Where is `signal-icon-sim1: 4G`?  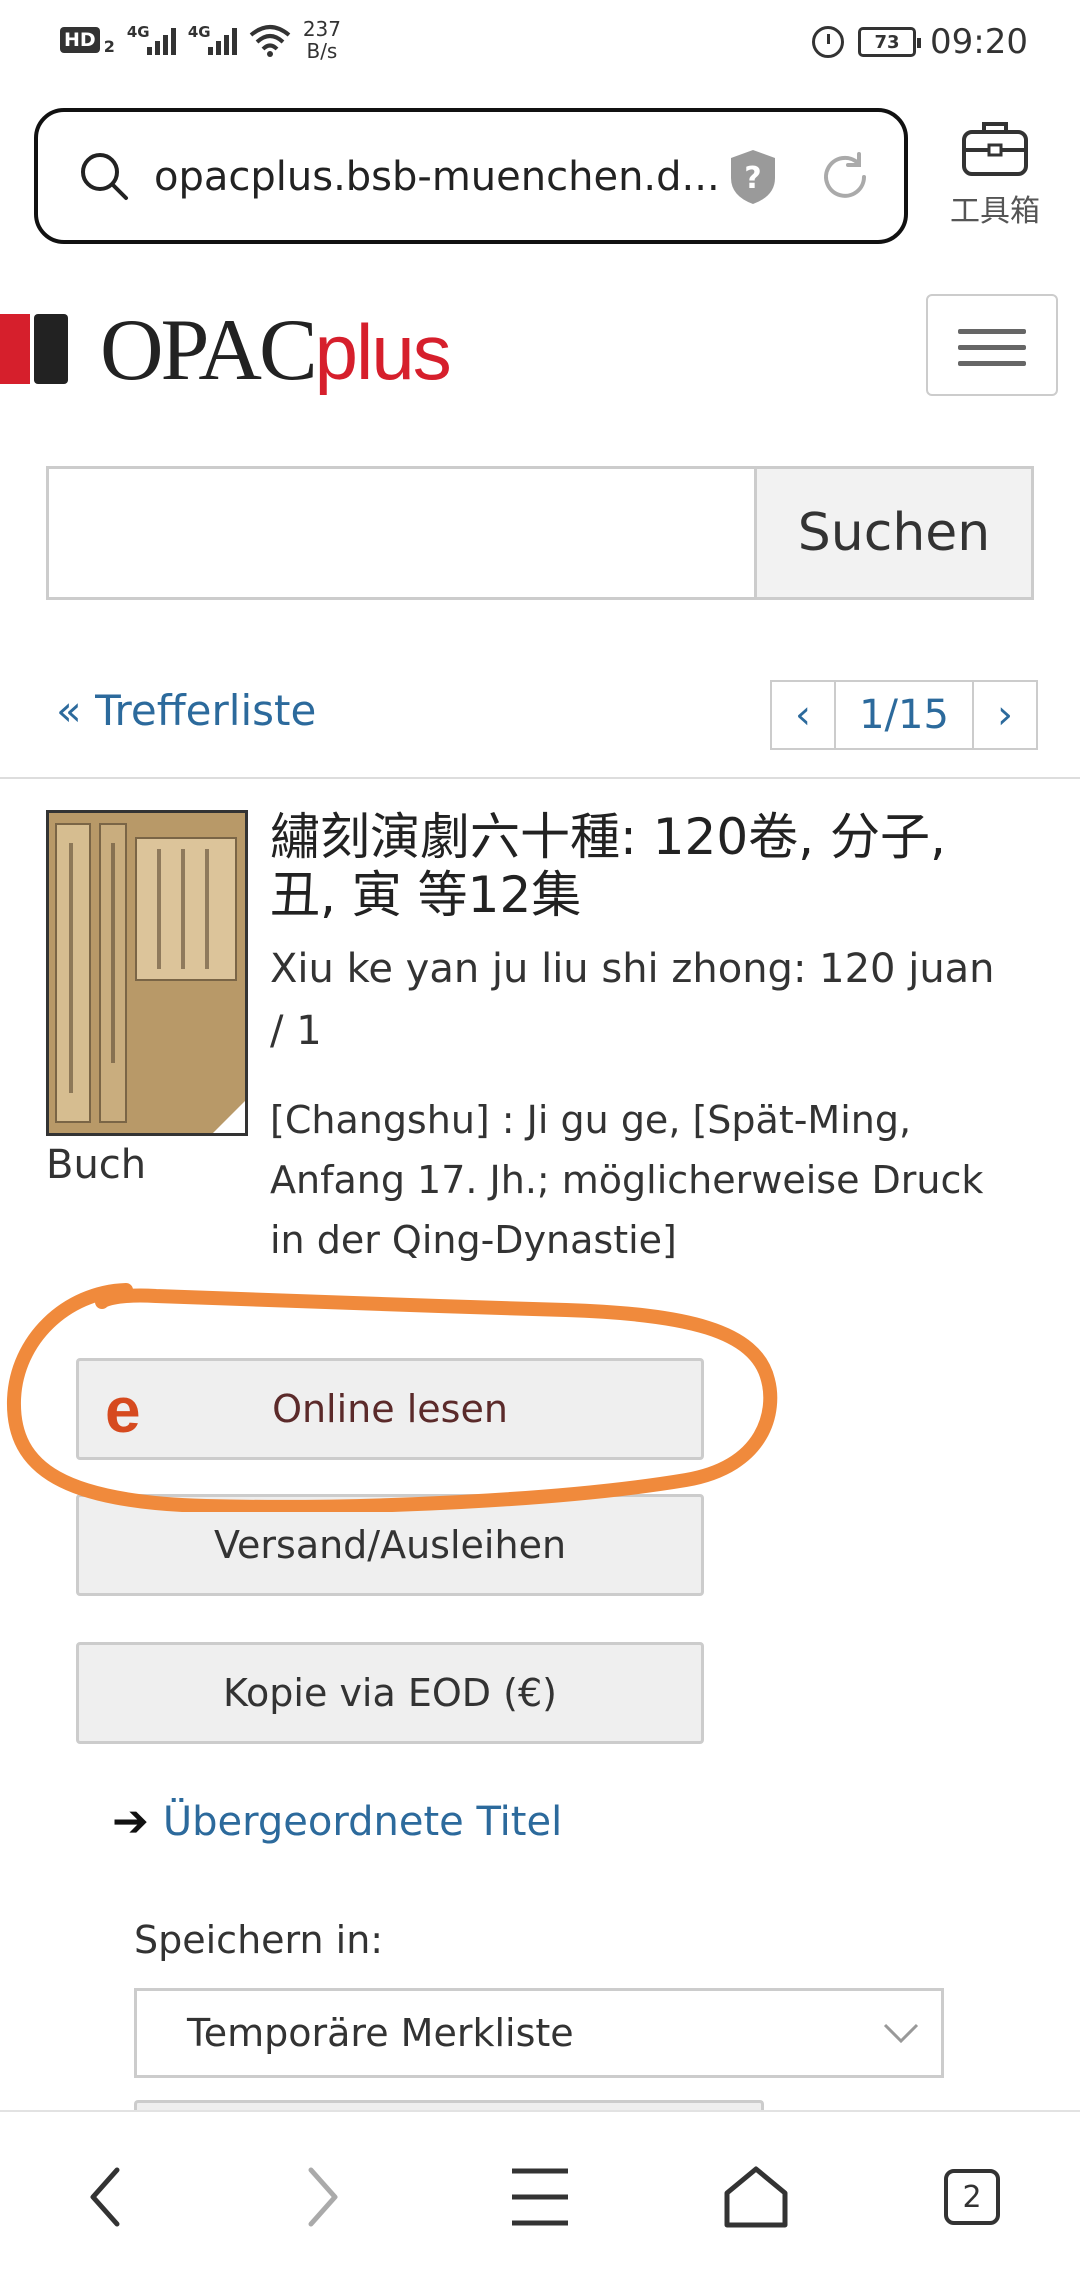 signal-icon-sim1: 4G is located at coordinates (151, 39).